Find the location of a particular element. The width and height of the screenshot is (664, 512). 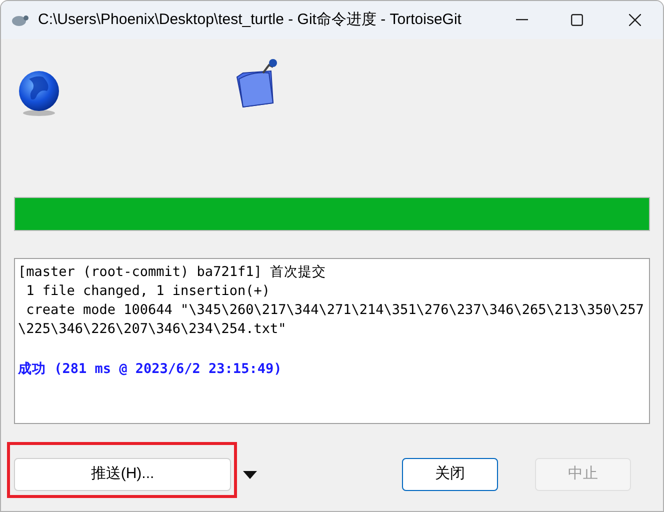

close-icon is located at coordinates (635, 20).